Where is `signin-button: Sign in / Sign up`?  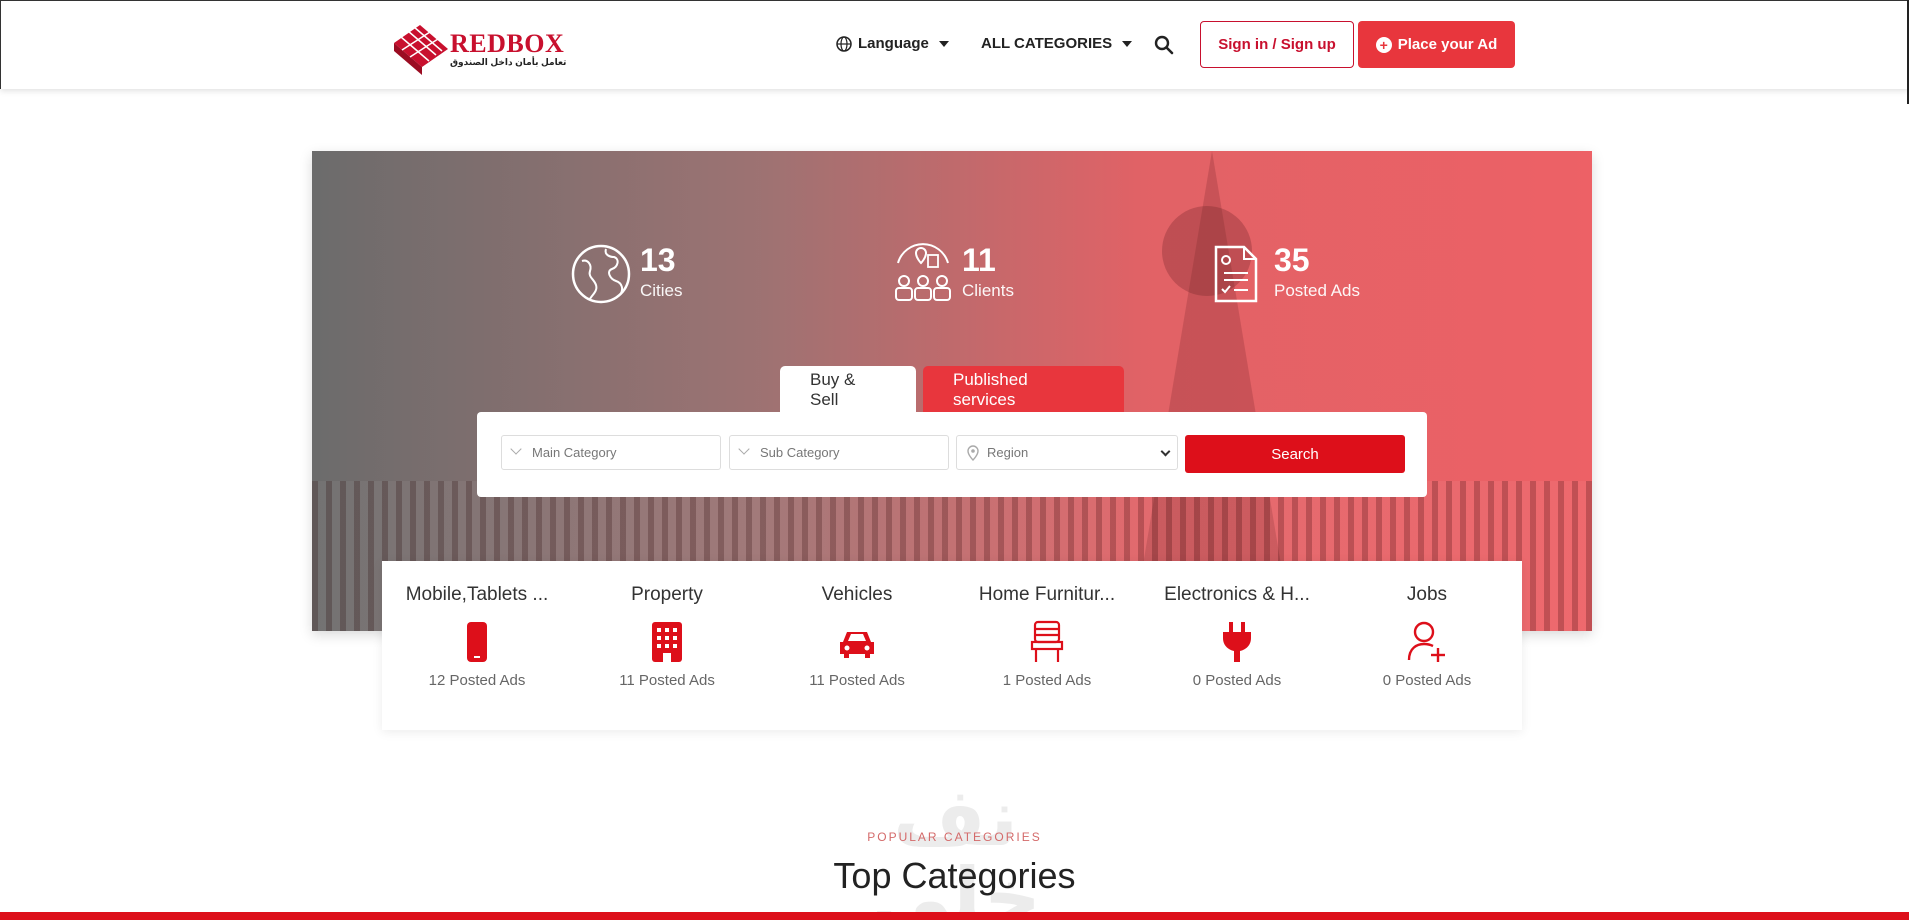 signin-button: Sign in / Sign up is located at coordinates (1277, 44).